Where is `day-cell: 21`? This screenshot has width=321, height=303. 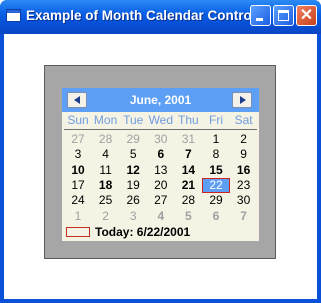 day-cell: 21 is located at coordinates (188, 185).